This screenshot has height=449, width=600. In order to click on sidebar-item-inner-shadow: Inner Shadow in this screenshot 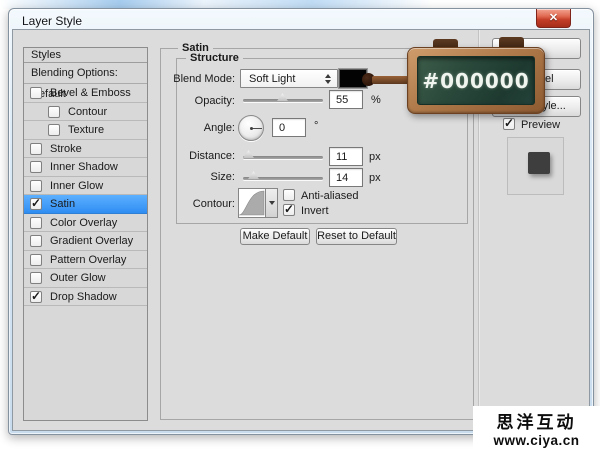, I will do `click(85, 167)`.